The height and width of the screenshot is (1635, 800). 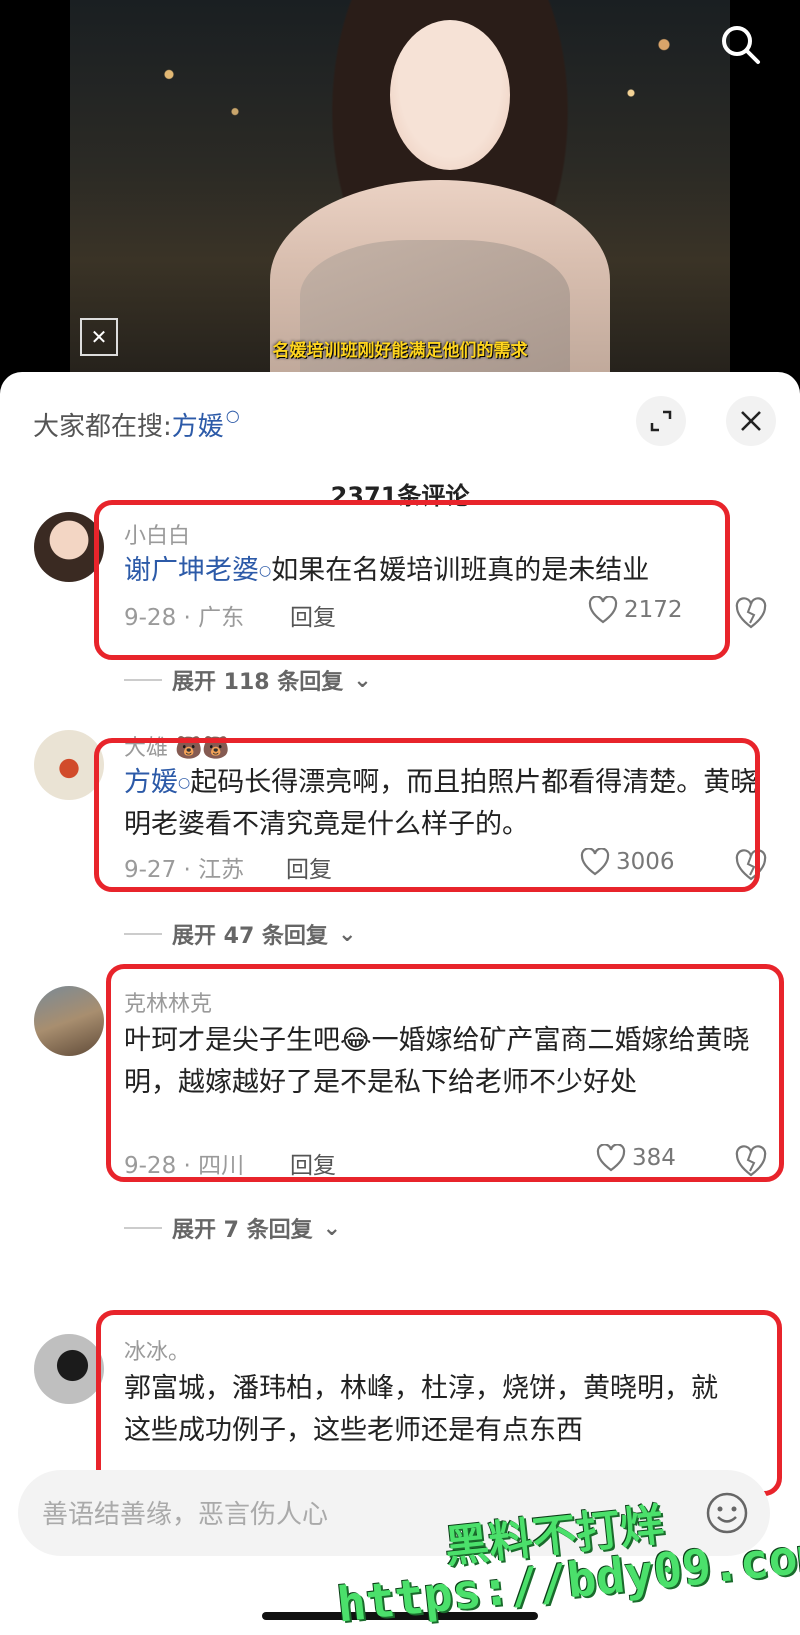 I want to click on emoji-icon, so click(x=727, y=1513).